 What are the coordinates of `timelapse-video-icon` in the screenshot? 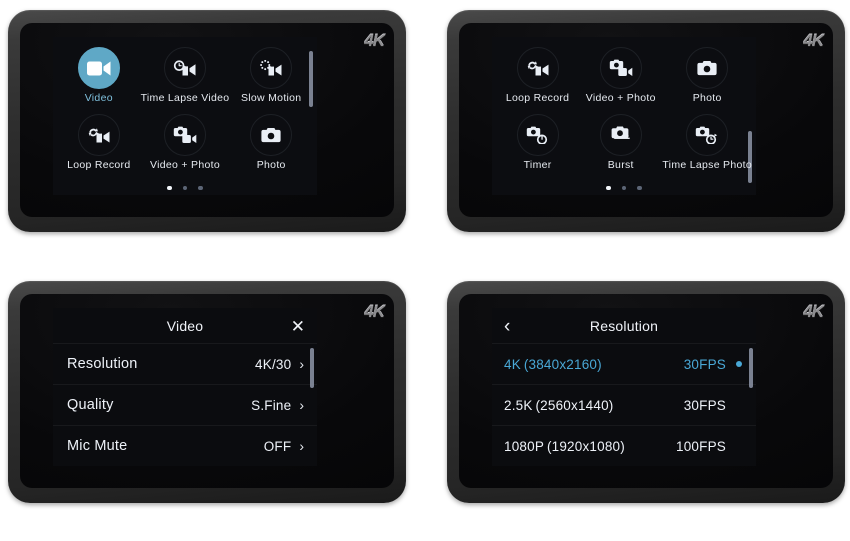 It's located at (185, 68).